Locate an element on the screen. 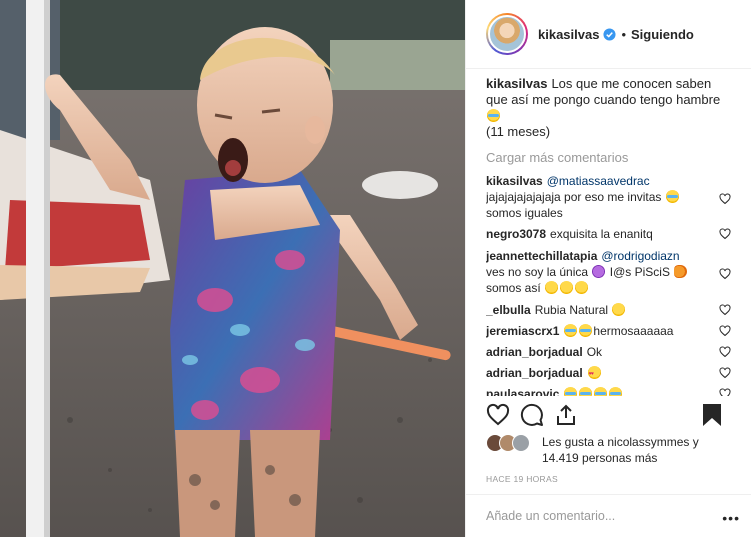  verified-badge-icon is located at coordinates (609, 34).